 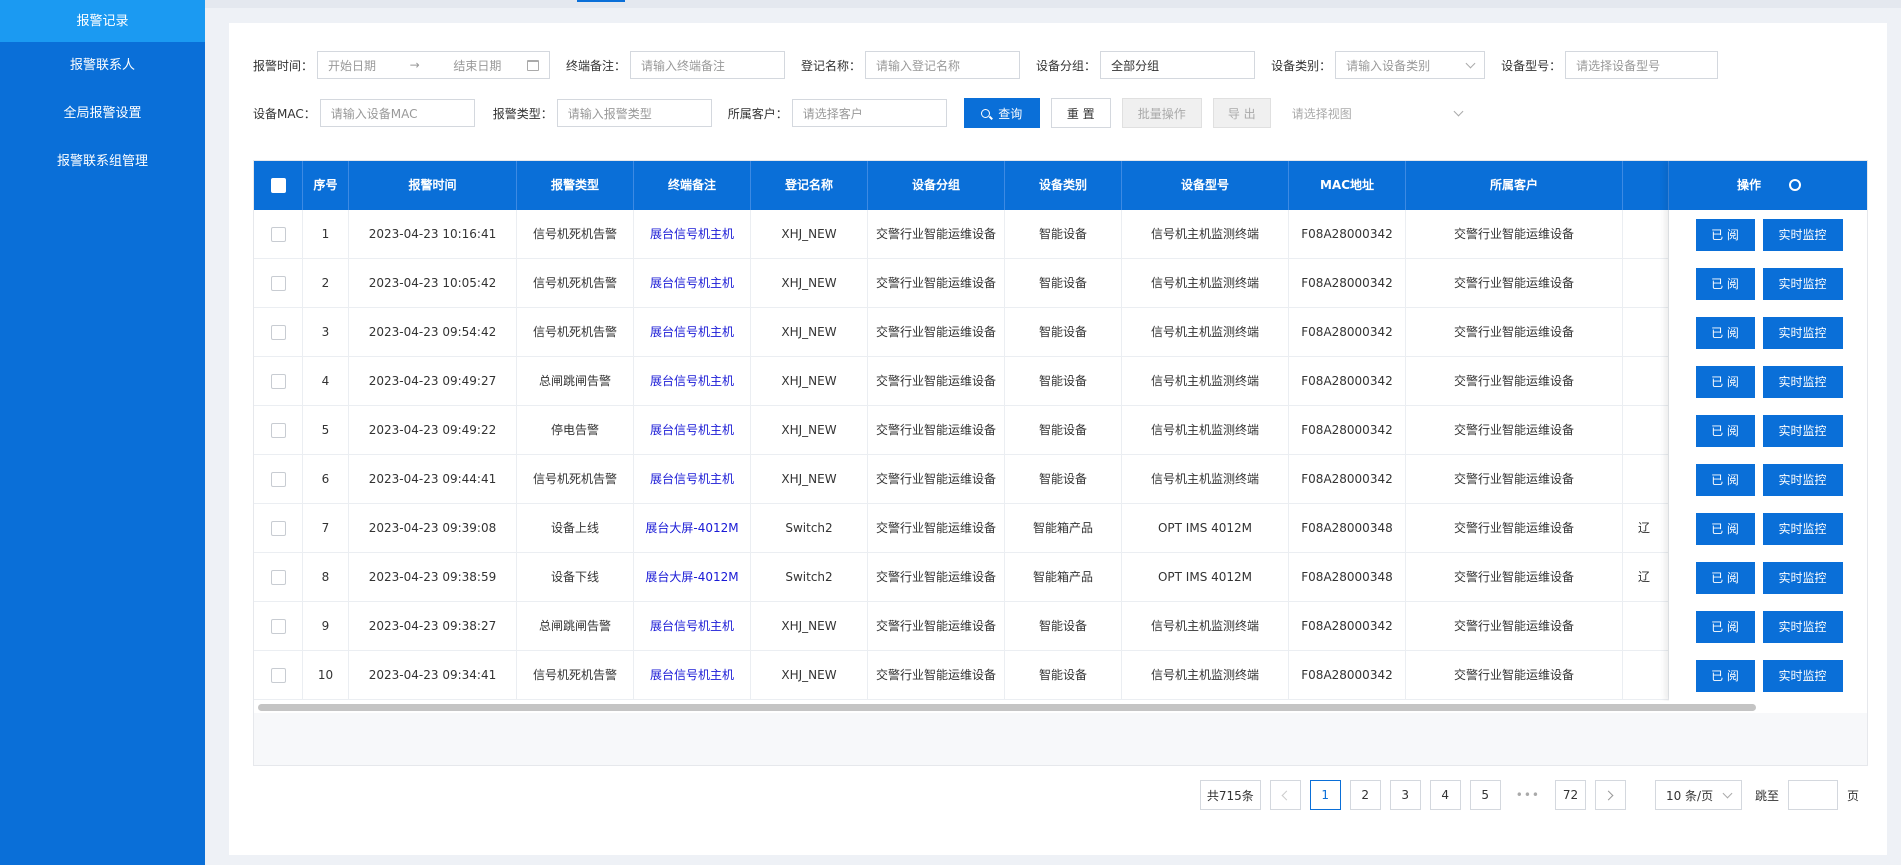 What do you see at coordinates (1405, 795) in the screenshot?
I see `page-3-button: 3` at bounding box center [1405, 795].